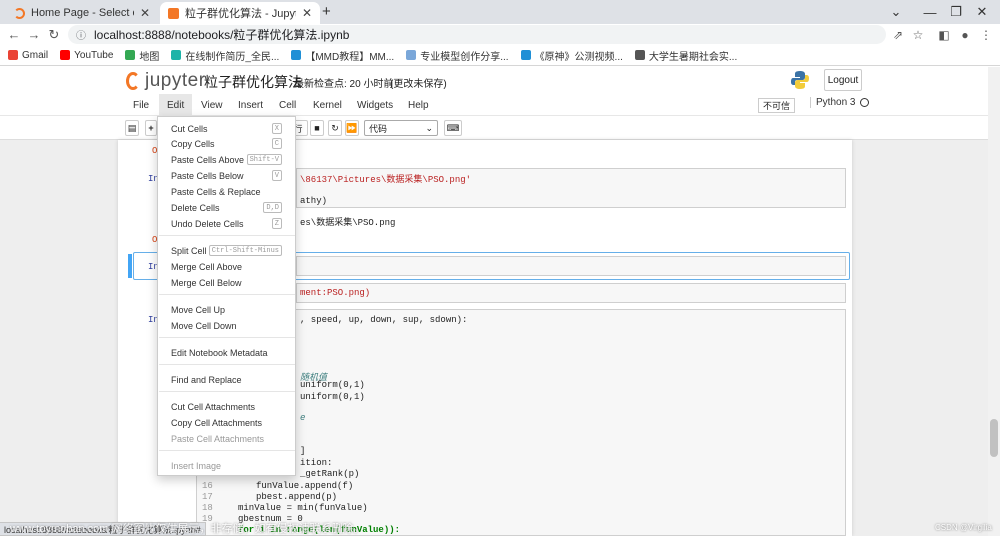  I want to click on jupyter-favicon-icon, so click(19, 13).